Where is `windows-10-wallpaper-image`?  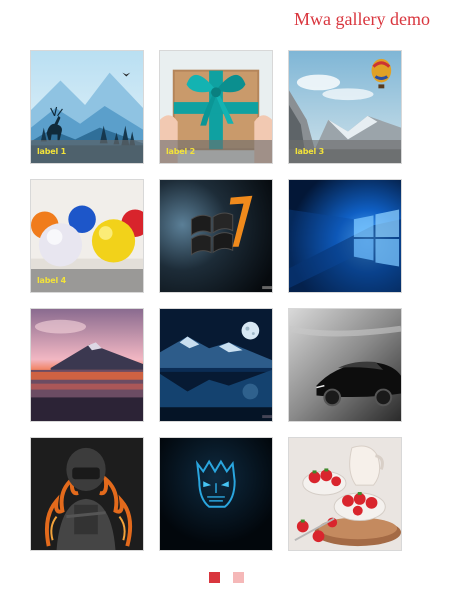 windows-10-wallpaper-image is located at coordinates (345, 236).